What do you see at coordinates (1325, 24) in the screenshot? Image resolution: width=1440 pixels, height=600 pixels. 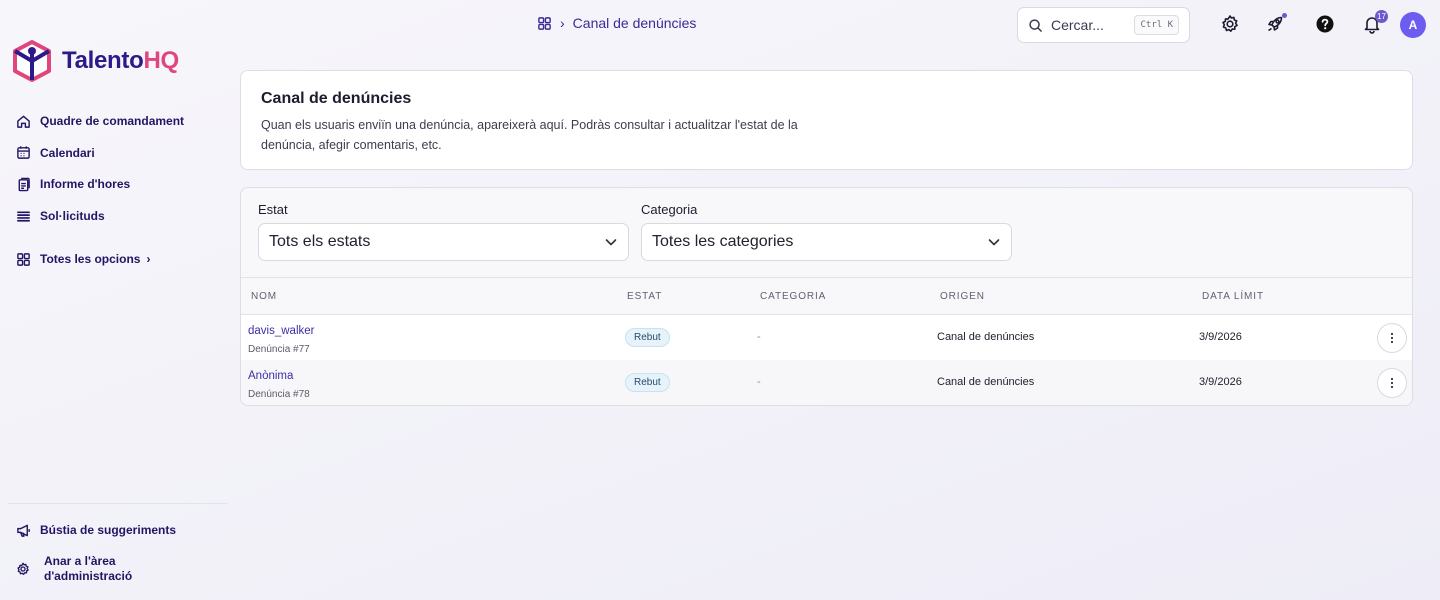 I see `help-icon` at bounding box center [1325, 24].